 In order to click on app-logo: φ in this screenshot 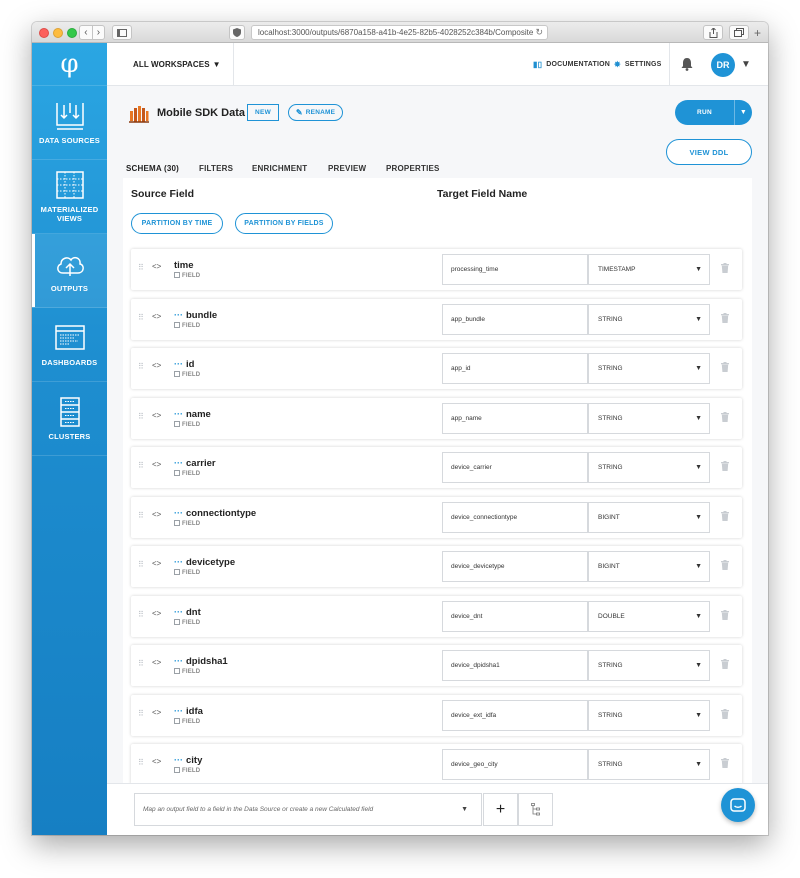, I will do `click(69, 64)`.